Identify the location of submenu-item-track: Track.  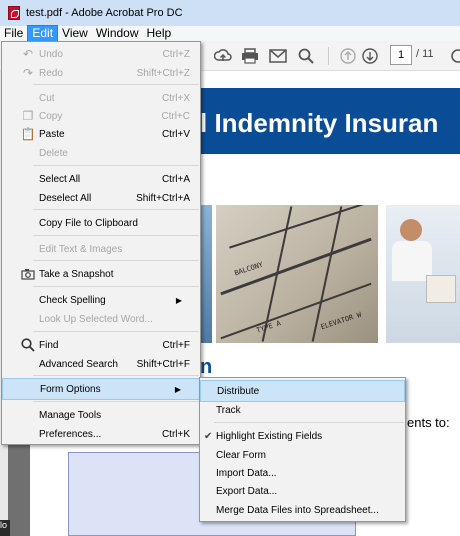
(302, 410).